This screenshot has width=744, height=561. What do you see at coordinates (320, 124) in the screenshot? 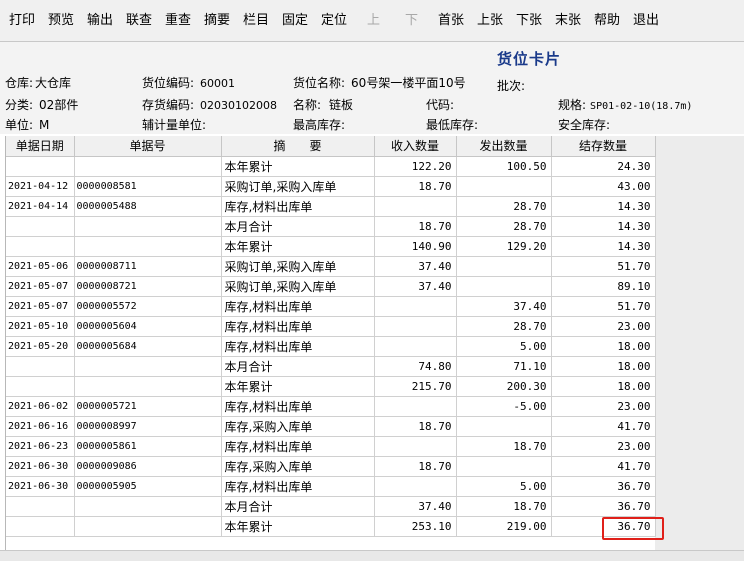
I see `max-stock-field: 最高库存:` at bounding box center [320, 124].